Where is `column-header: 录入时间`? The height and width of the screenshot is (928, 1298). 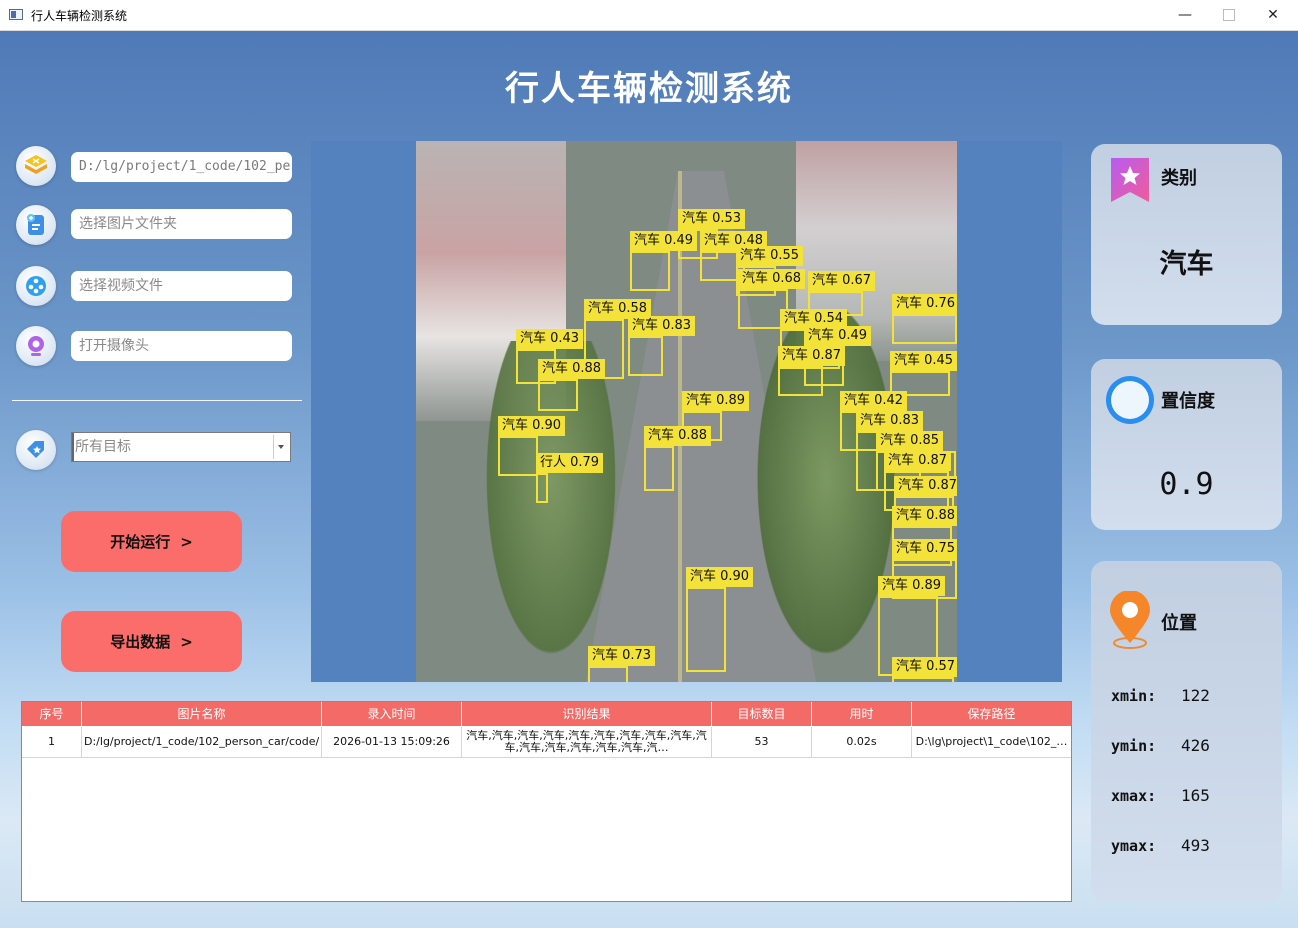
column-header: 录入时间 is located at coordinates (392, 714).